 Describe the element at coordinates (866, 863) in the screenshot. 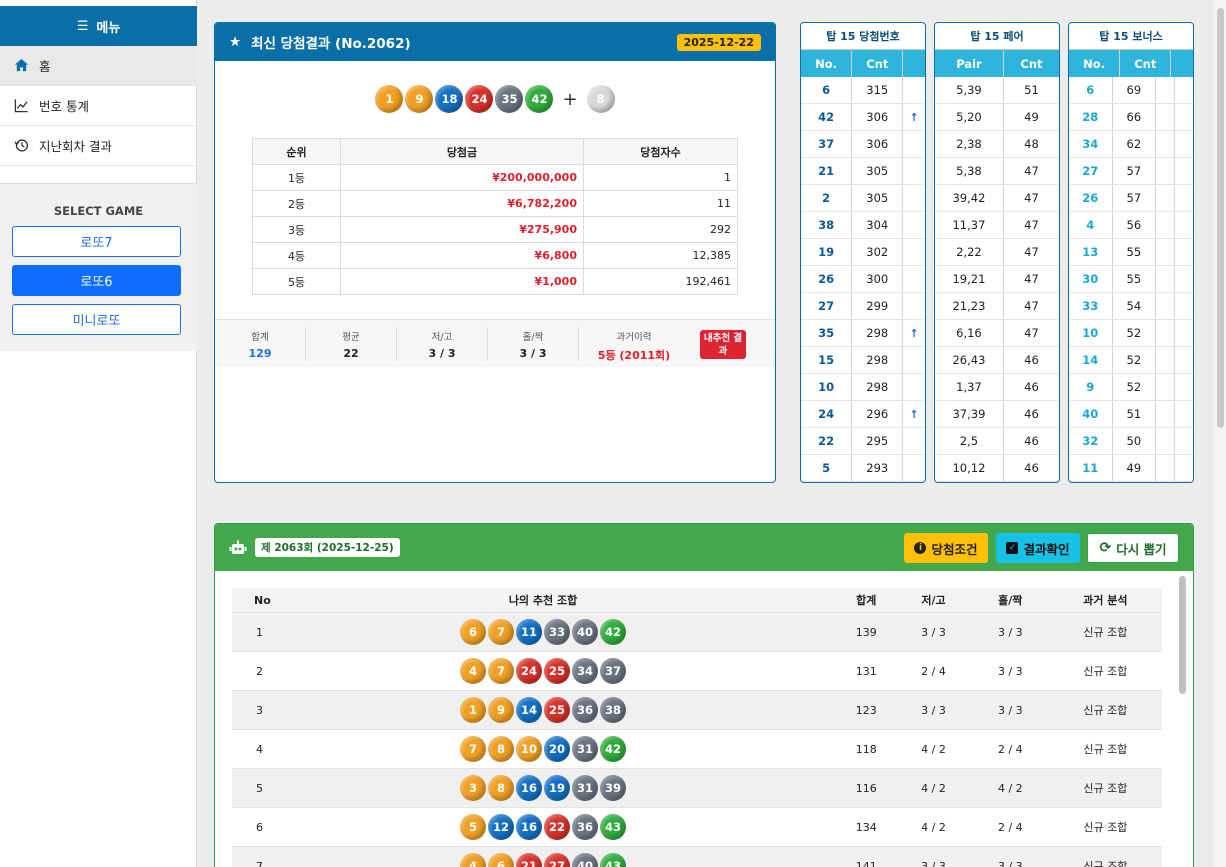

I see `row-sum: 141` at that location.